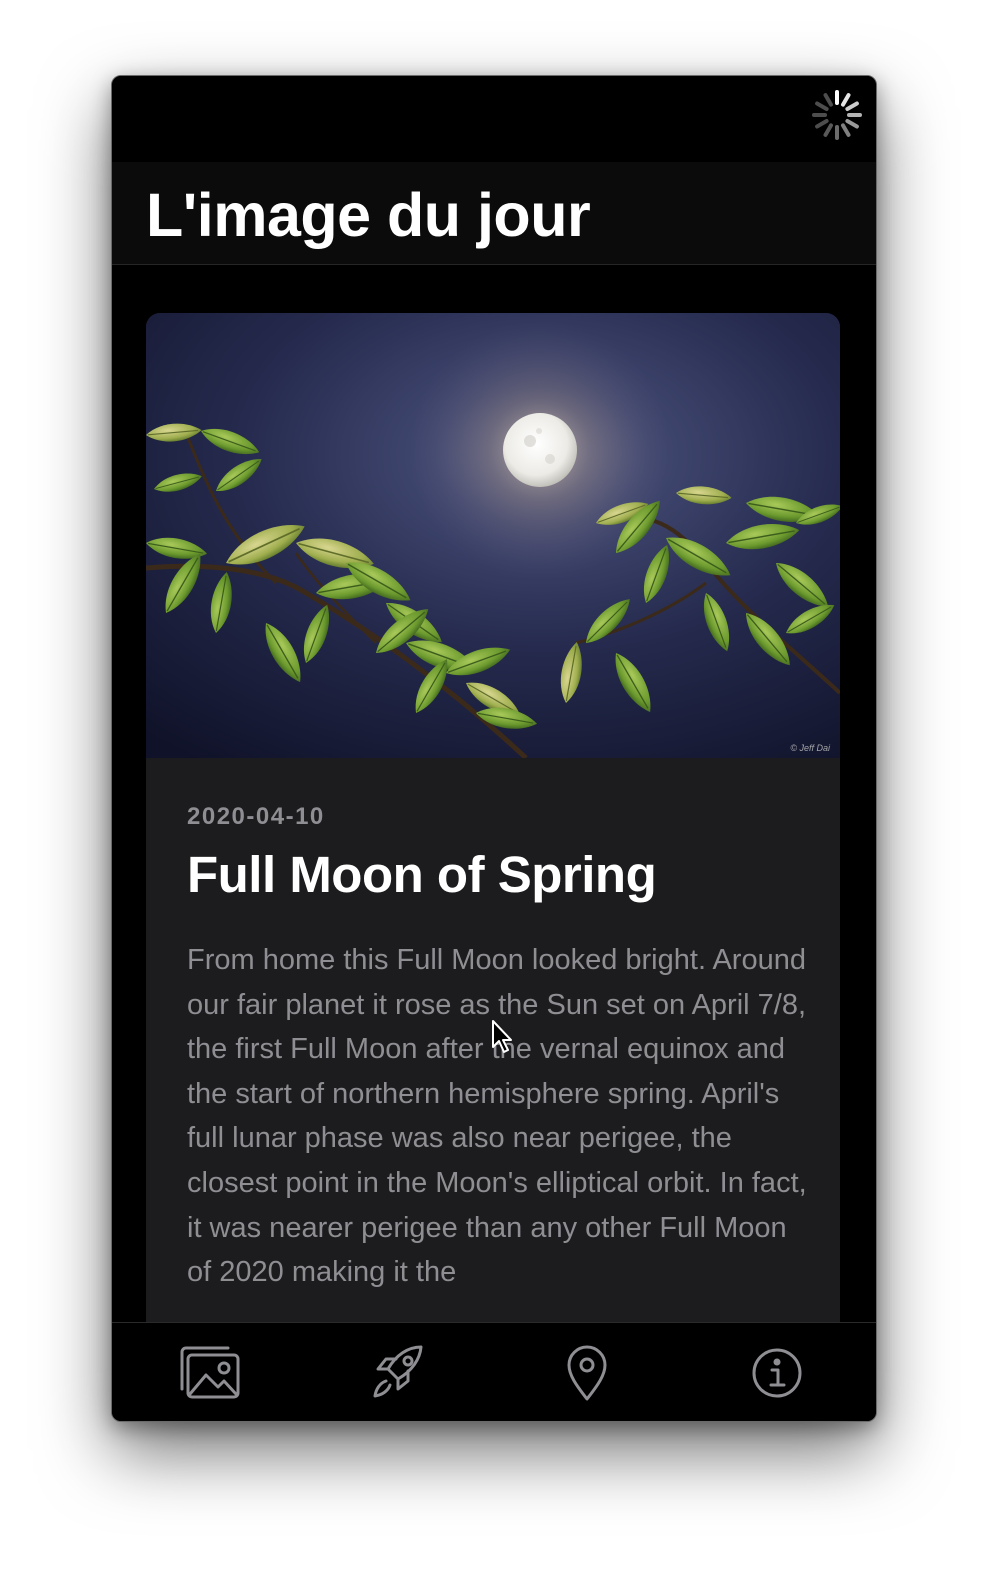 The image size is (992, 1576). I want to click on info-icon, so click(777, 1373).